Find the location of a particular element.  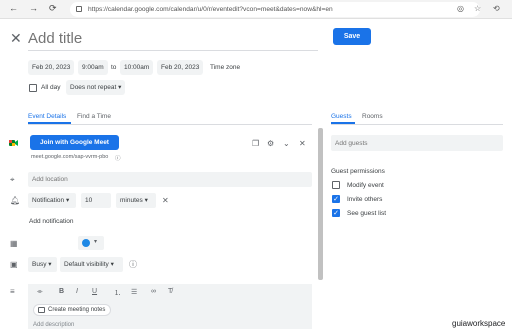

repeat-select: Does not repeat ▾ is located at coordinates (96, 87).